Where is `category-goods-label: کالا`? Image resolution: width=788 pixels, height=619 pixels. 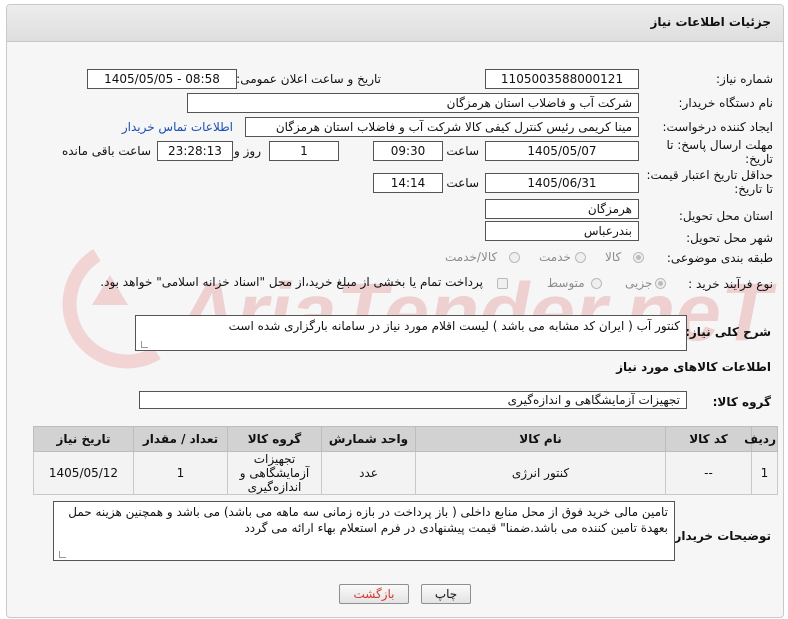
category-goods-label: کالا is located at coordinates (613, 257).